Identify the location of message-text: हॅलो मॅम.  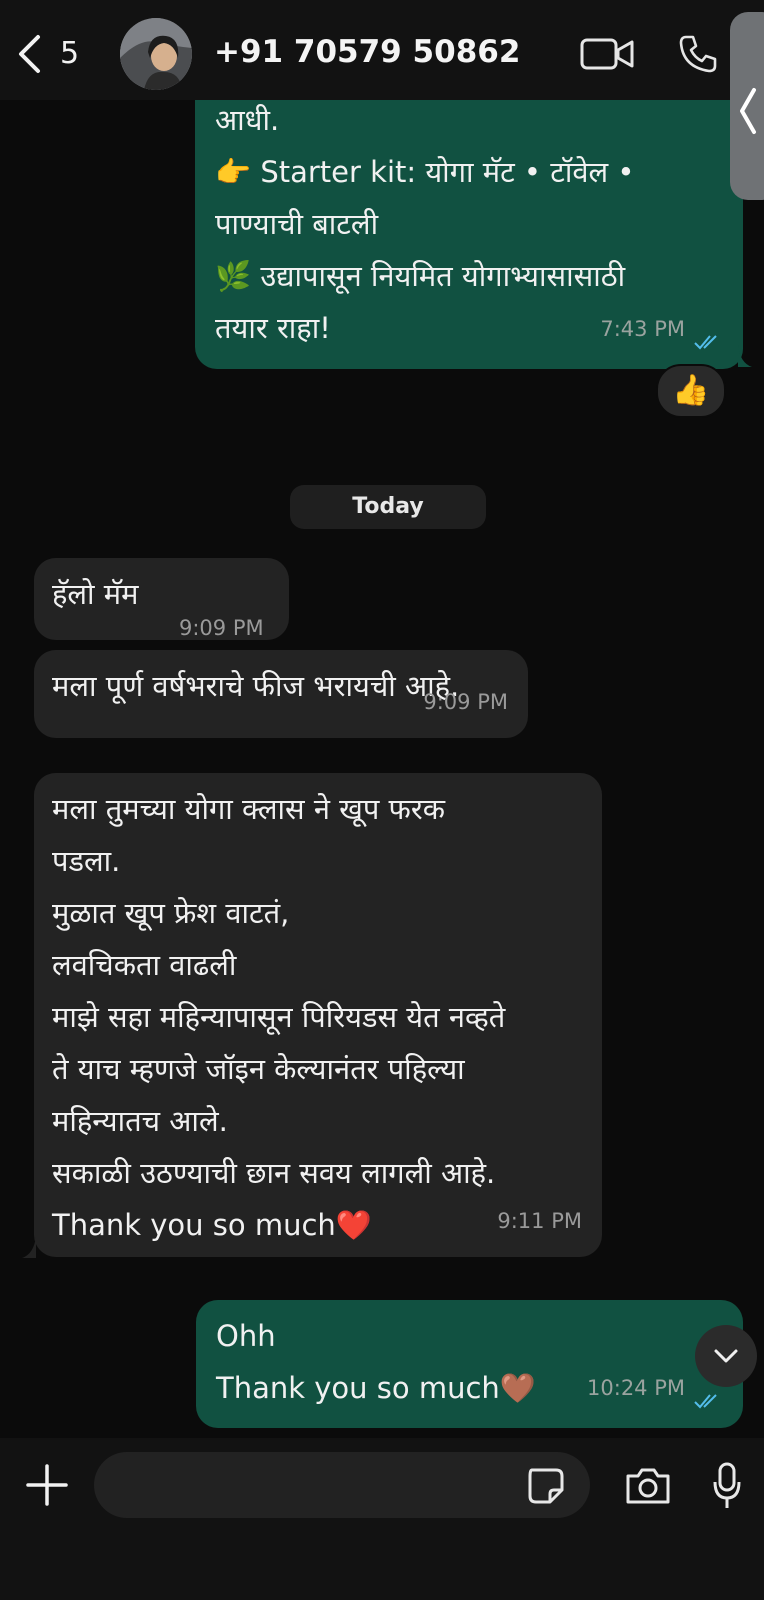
(95, 594).